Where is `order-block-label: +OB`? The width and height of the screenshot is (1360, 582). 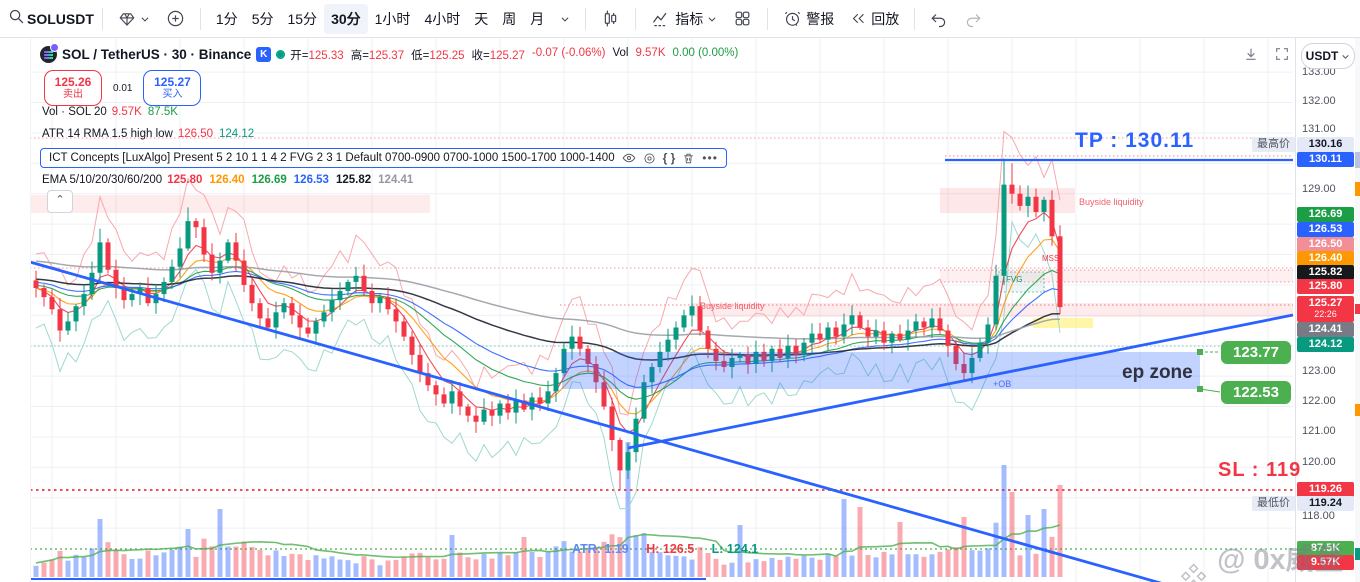
order-block-label: +OB is located at coordinates (1002, 384).